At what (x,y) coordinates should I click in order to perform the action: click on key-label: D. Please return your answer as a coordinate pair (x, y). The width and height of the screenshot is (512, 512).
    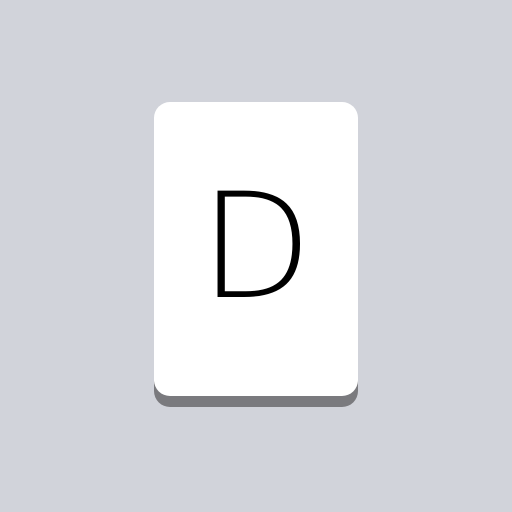
    Looking at the image, I should click on (256, 247).